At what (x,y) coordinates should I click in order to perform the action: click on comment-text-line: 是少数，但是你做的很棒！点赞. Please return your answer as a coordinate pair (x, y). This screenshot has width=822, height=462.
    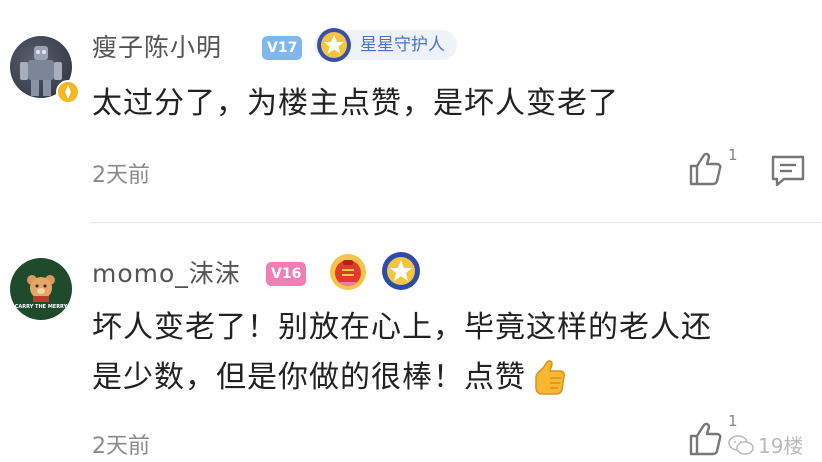
    Looking at the image, I should click on (330, 378).